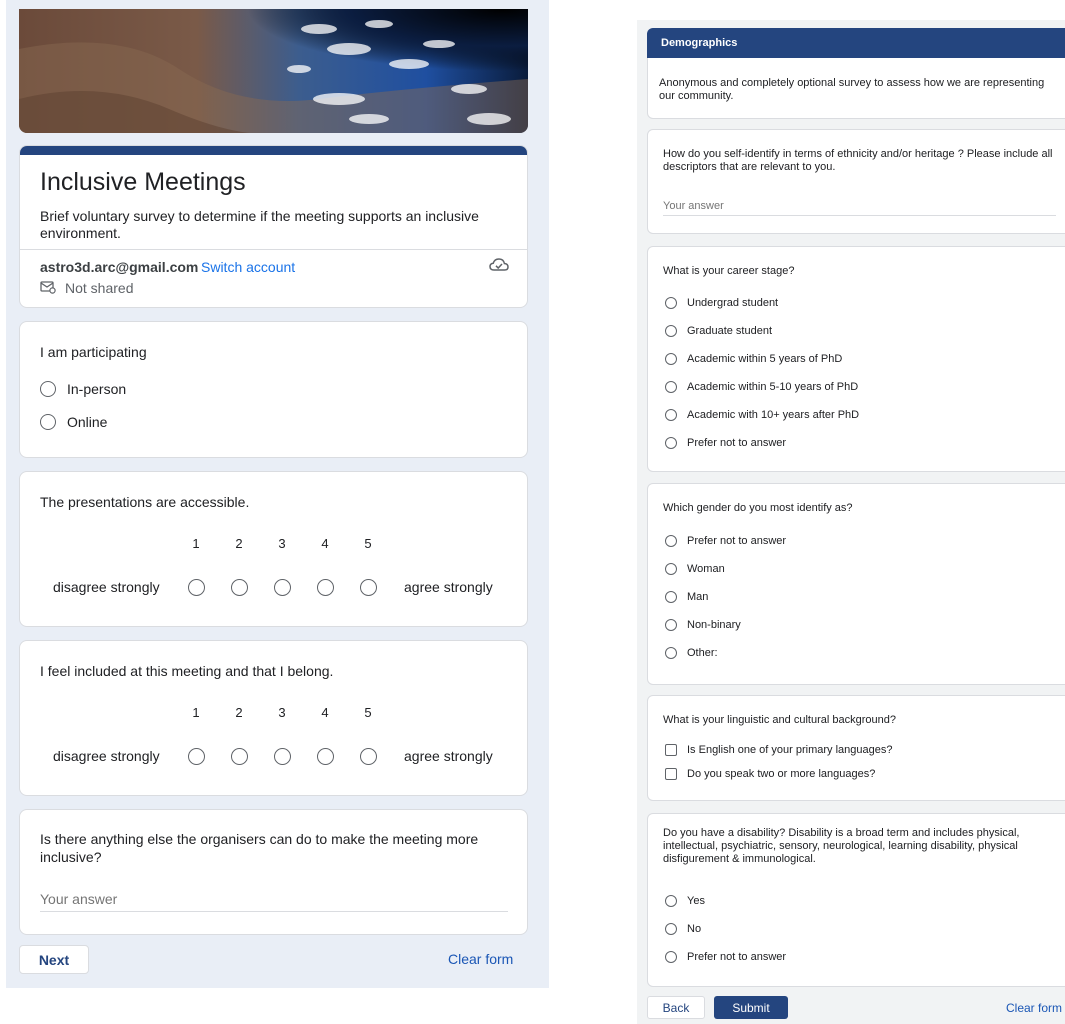 This screenshot has width=1065, height=1024. Describe the element at coordinates (99, 288) in the screenshot. I see `not-shared-label: Not shared` at that location.